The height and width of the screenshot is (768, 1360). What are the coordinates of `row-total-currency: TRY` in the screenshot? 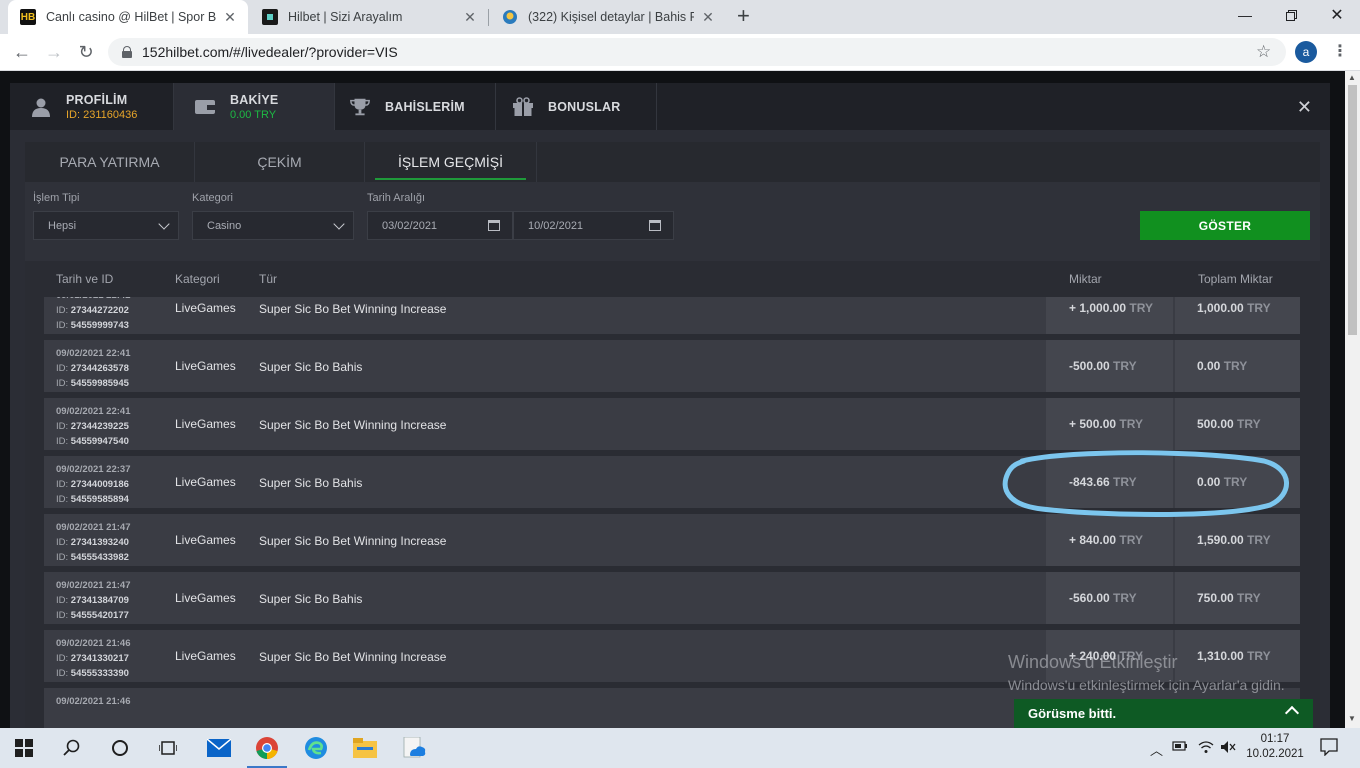 It's located at (1259, 540).